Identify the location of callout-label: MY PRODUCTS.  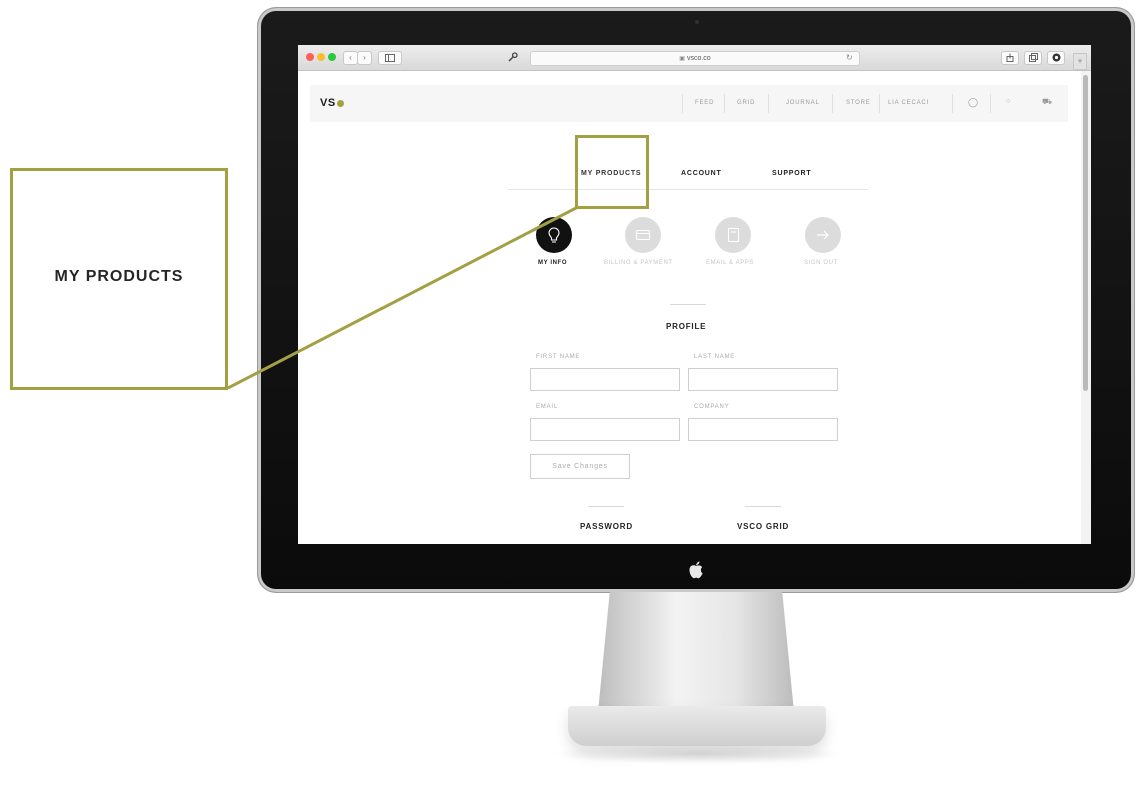
(119, 276).